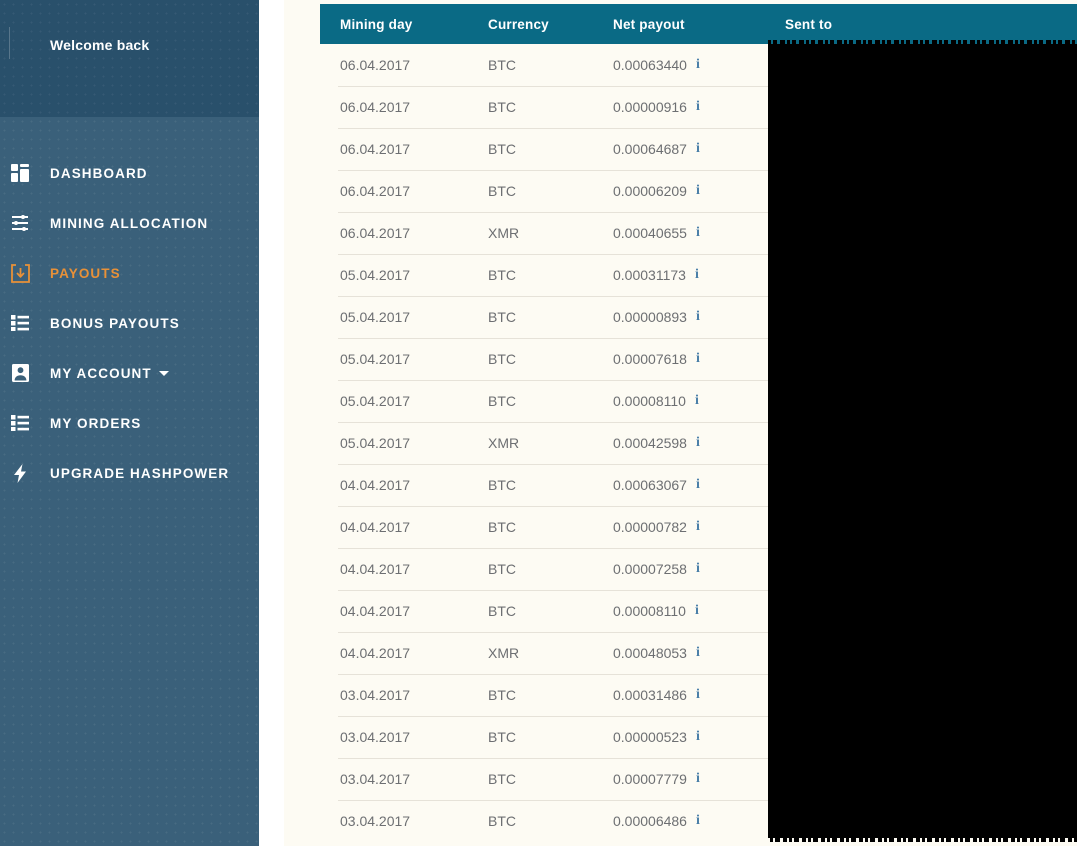 The image size is (1077, 846). I want to click on sidebar-item-label: MY ORDERS, so click(96, 423).